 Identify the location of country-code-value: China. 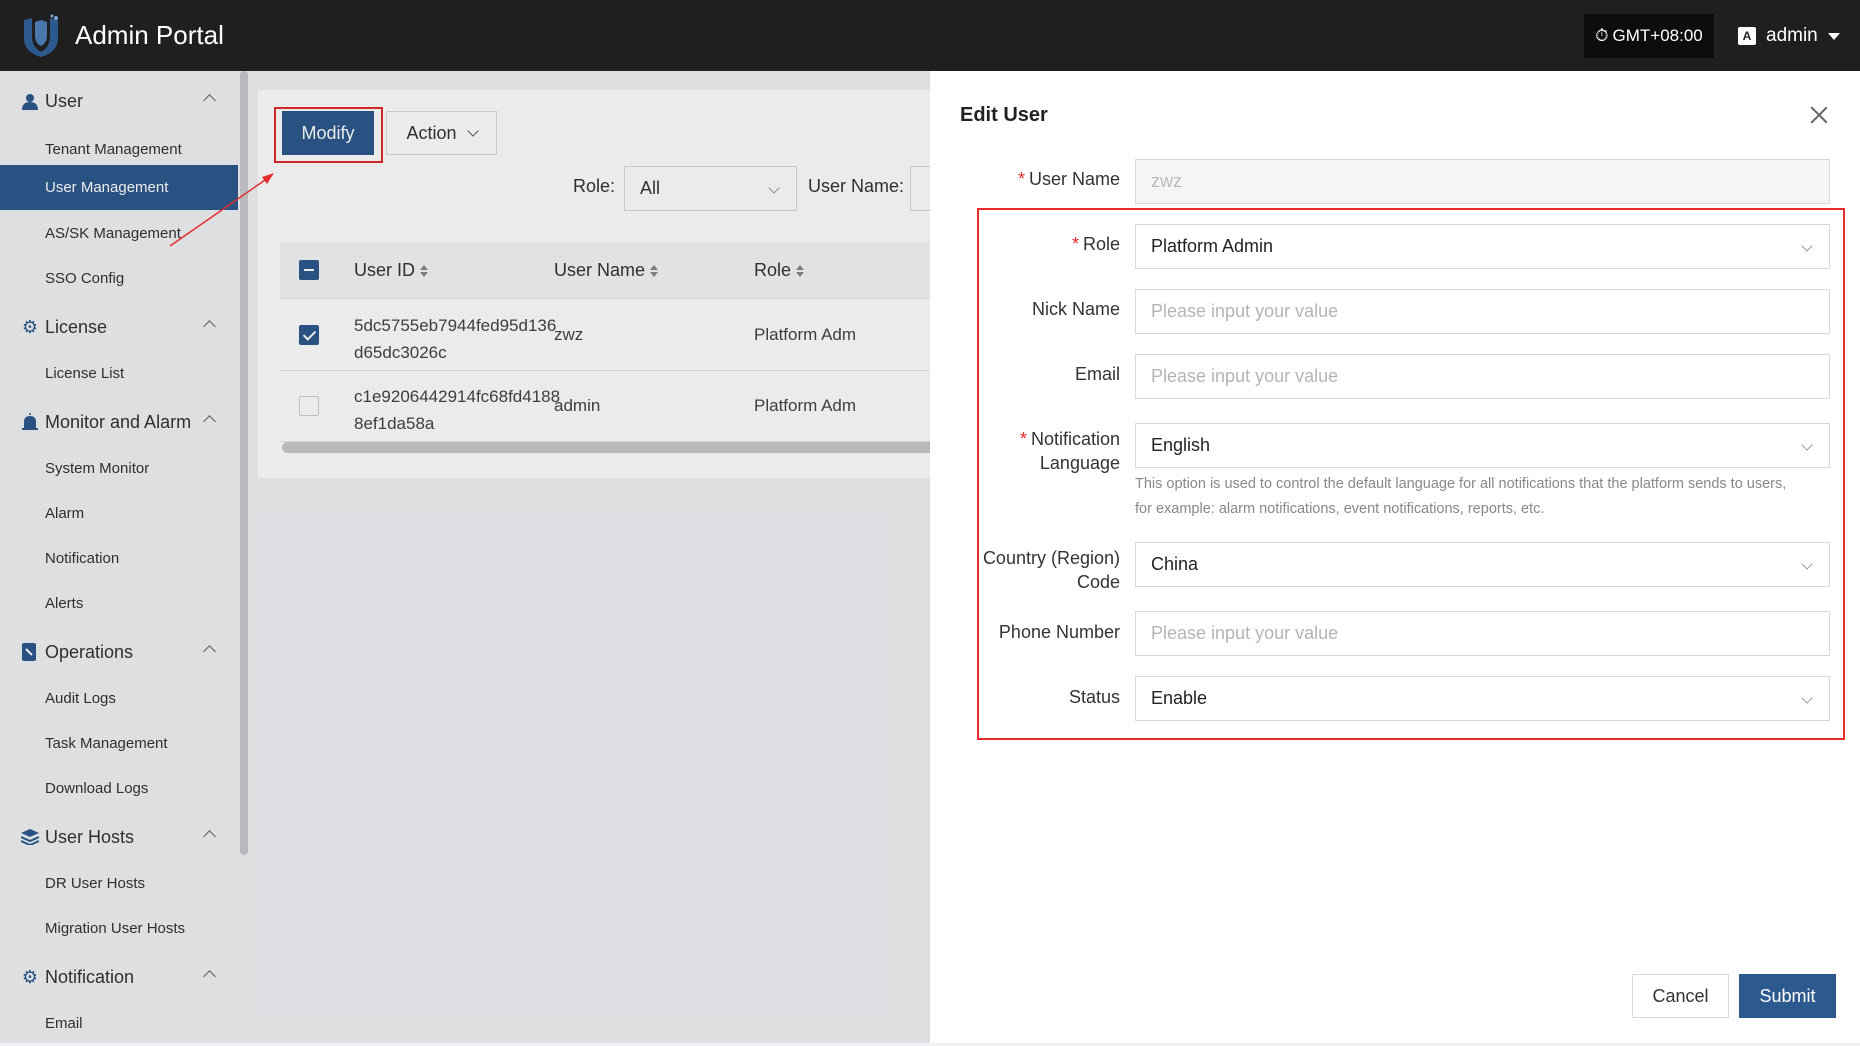
(1175, 564).